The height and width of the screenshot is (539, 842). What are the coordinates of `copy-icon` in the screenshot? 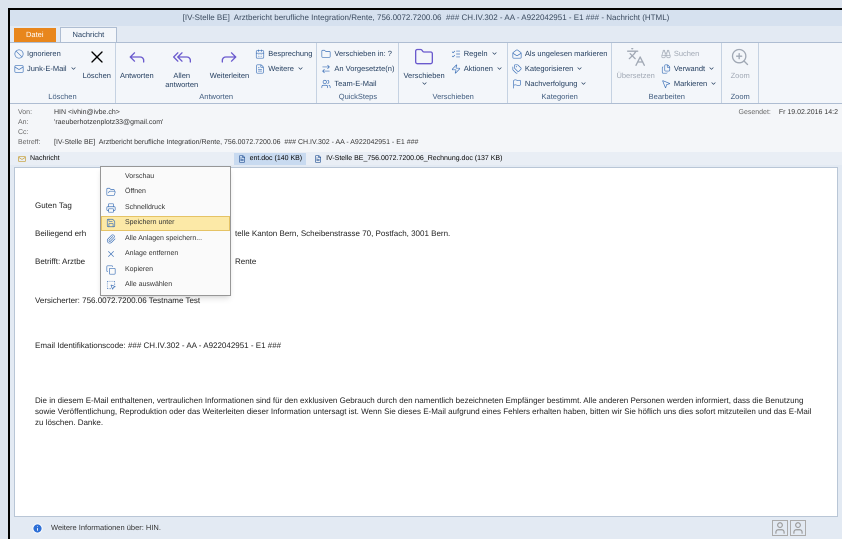 It's located at (111, 269).